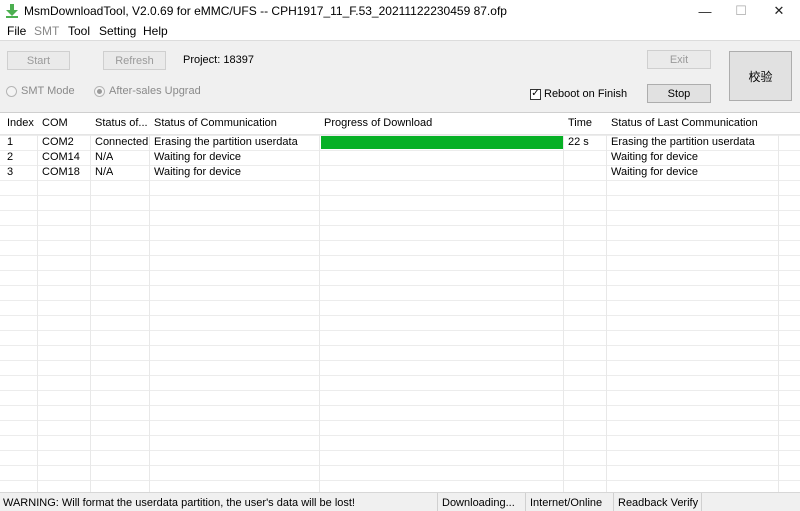 Image resolution: width=800 pixels, height=511 pixels. Describe the element at coordinates (11, 91) in the screenshot. I see `radio-unchecked-icon` at that location.